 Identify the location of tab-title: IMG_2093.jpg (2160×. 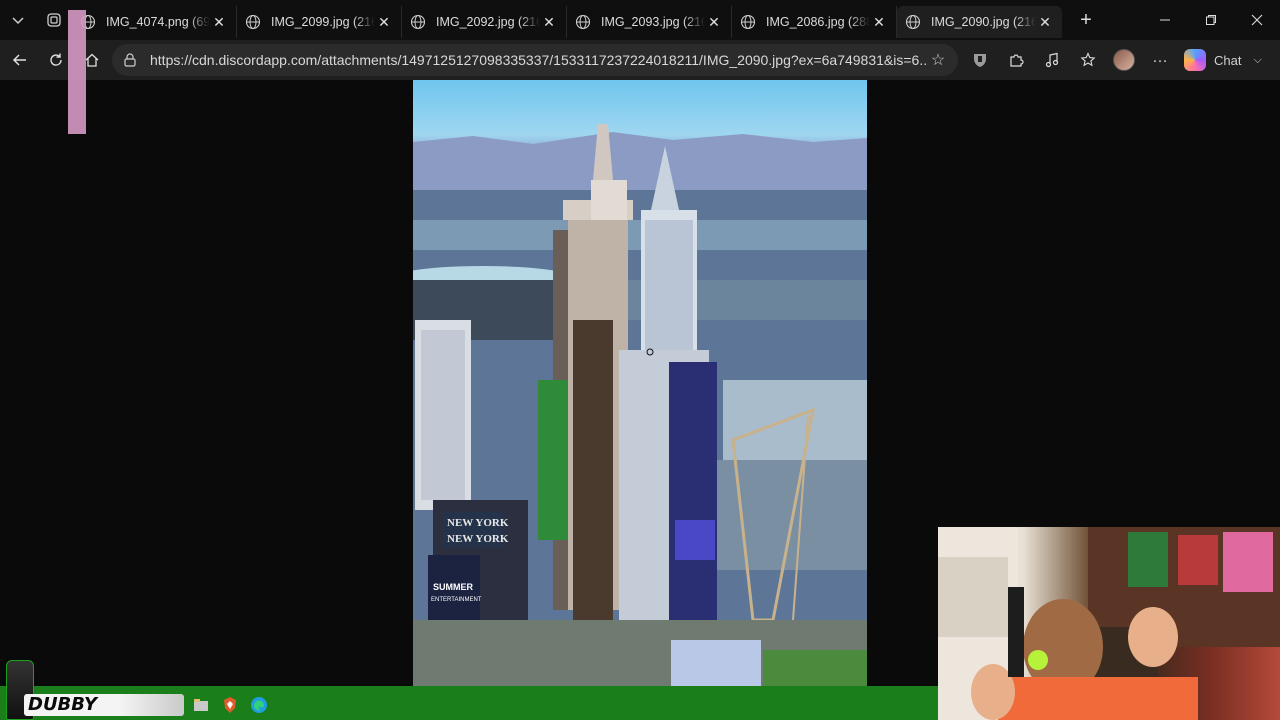
(653, 22).